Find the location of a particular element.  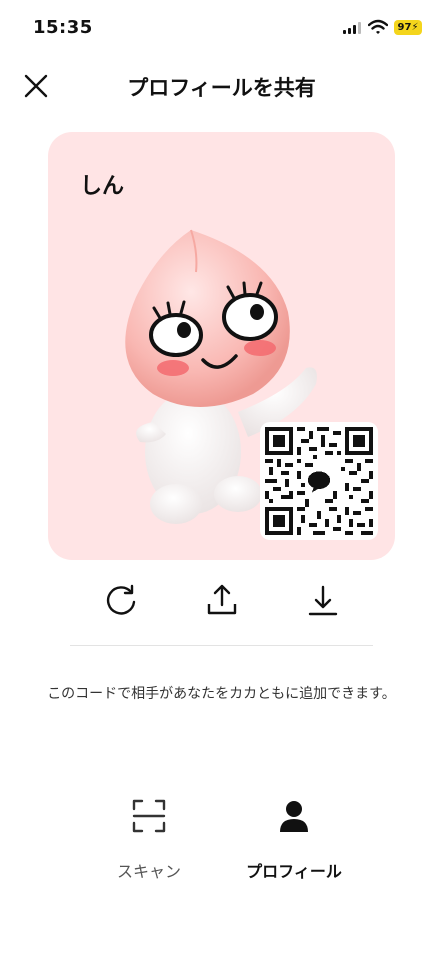

share-upload-icon is located at coordinates (222, 600).